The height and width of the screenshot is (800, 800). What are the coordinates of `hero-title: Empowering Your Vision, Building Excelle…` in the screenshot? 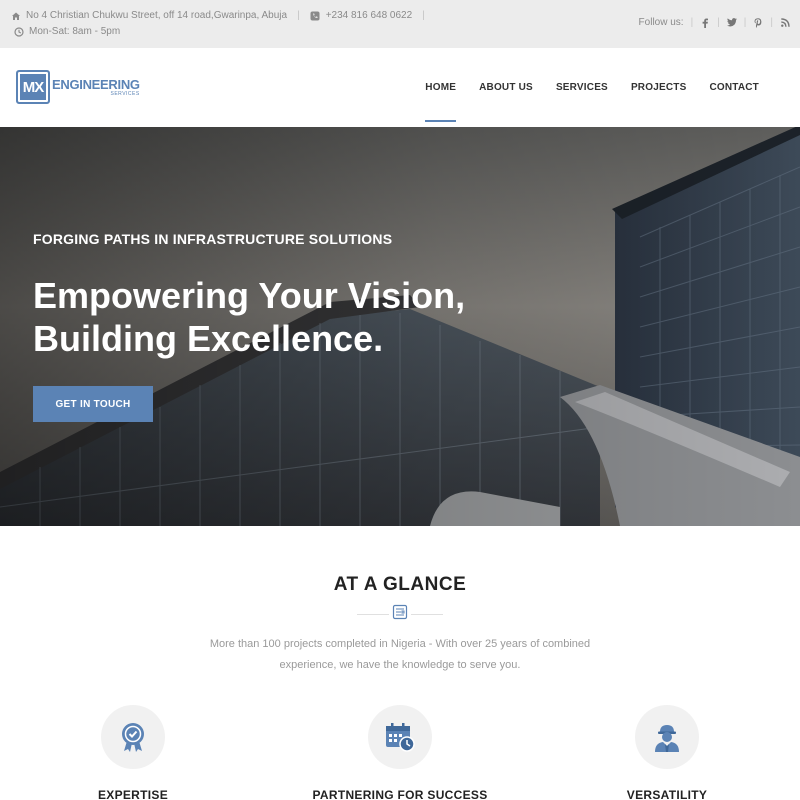 It's located at (249, 317).